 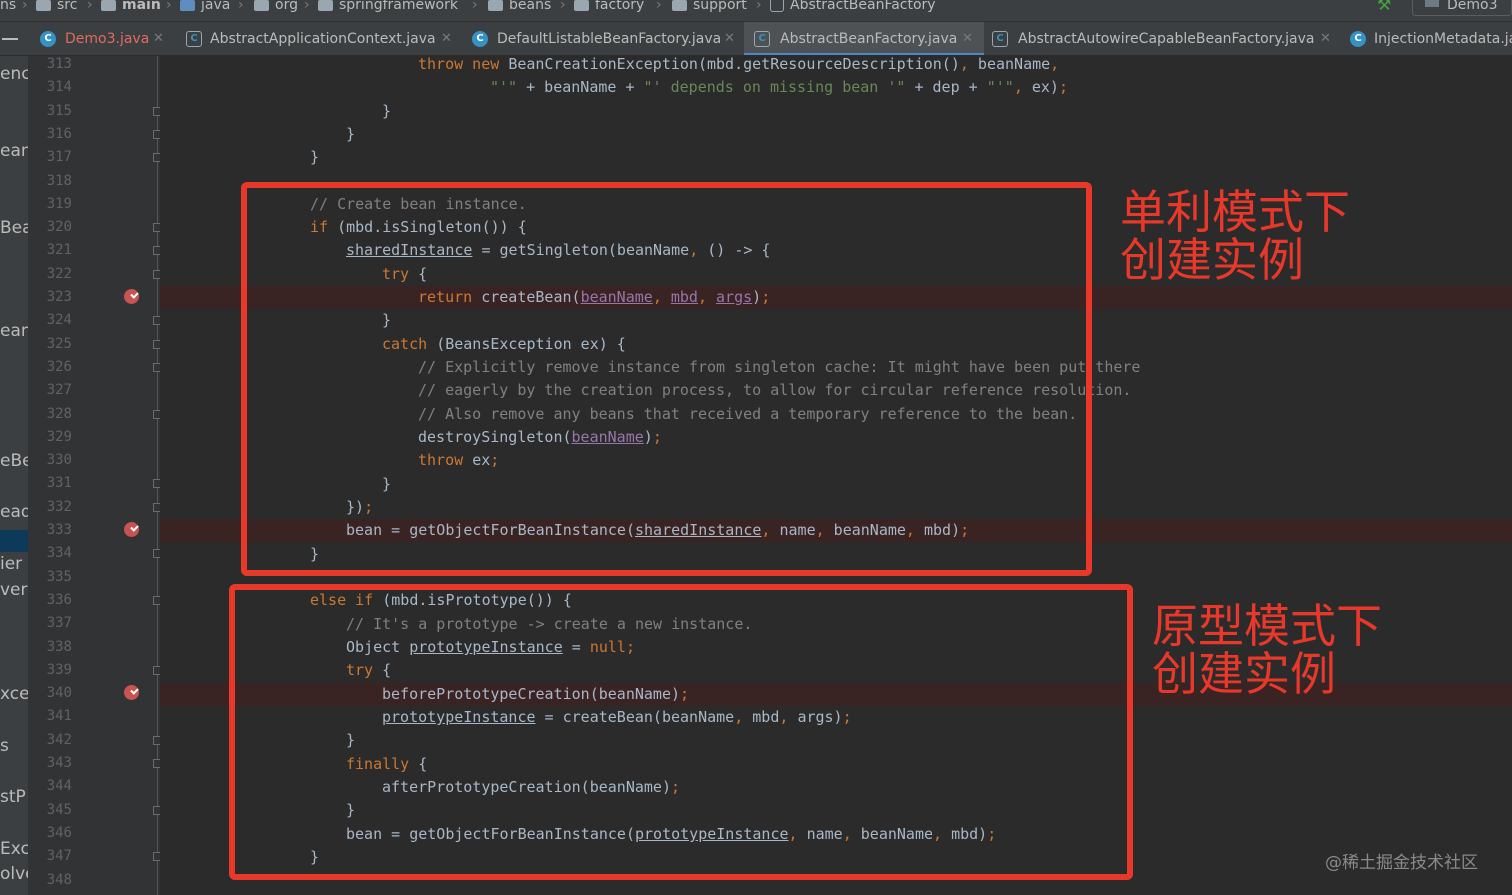 I want to click on line-number: 330, so click(x=59, y=460).